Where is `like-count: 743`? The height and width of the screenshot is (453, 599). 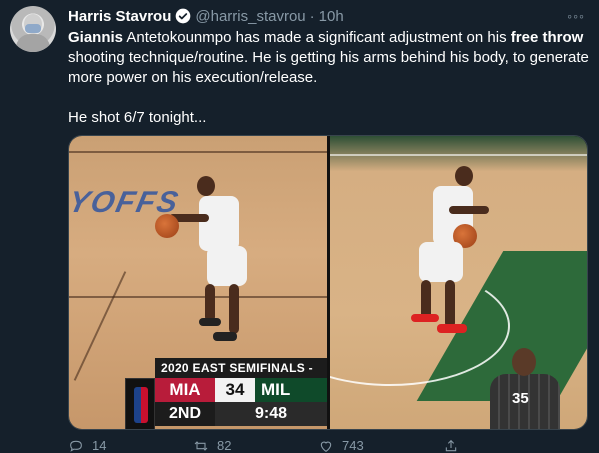
like-count: 743 is located at coordinates (353, 445).